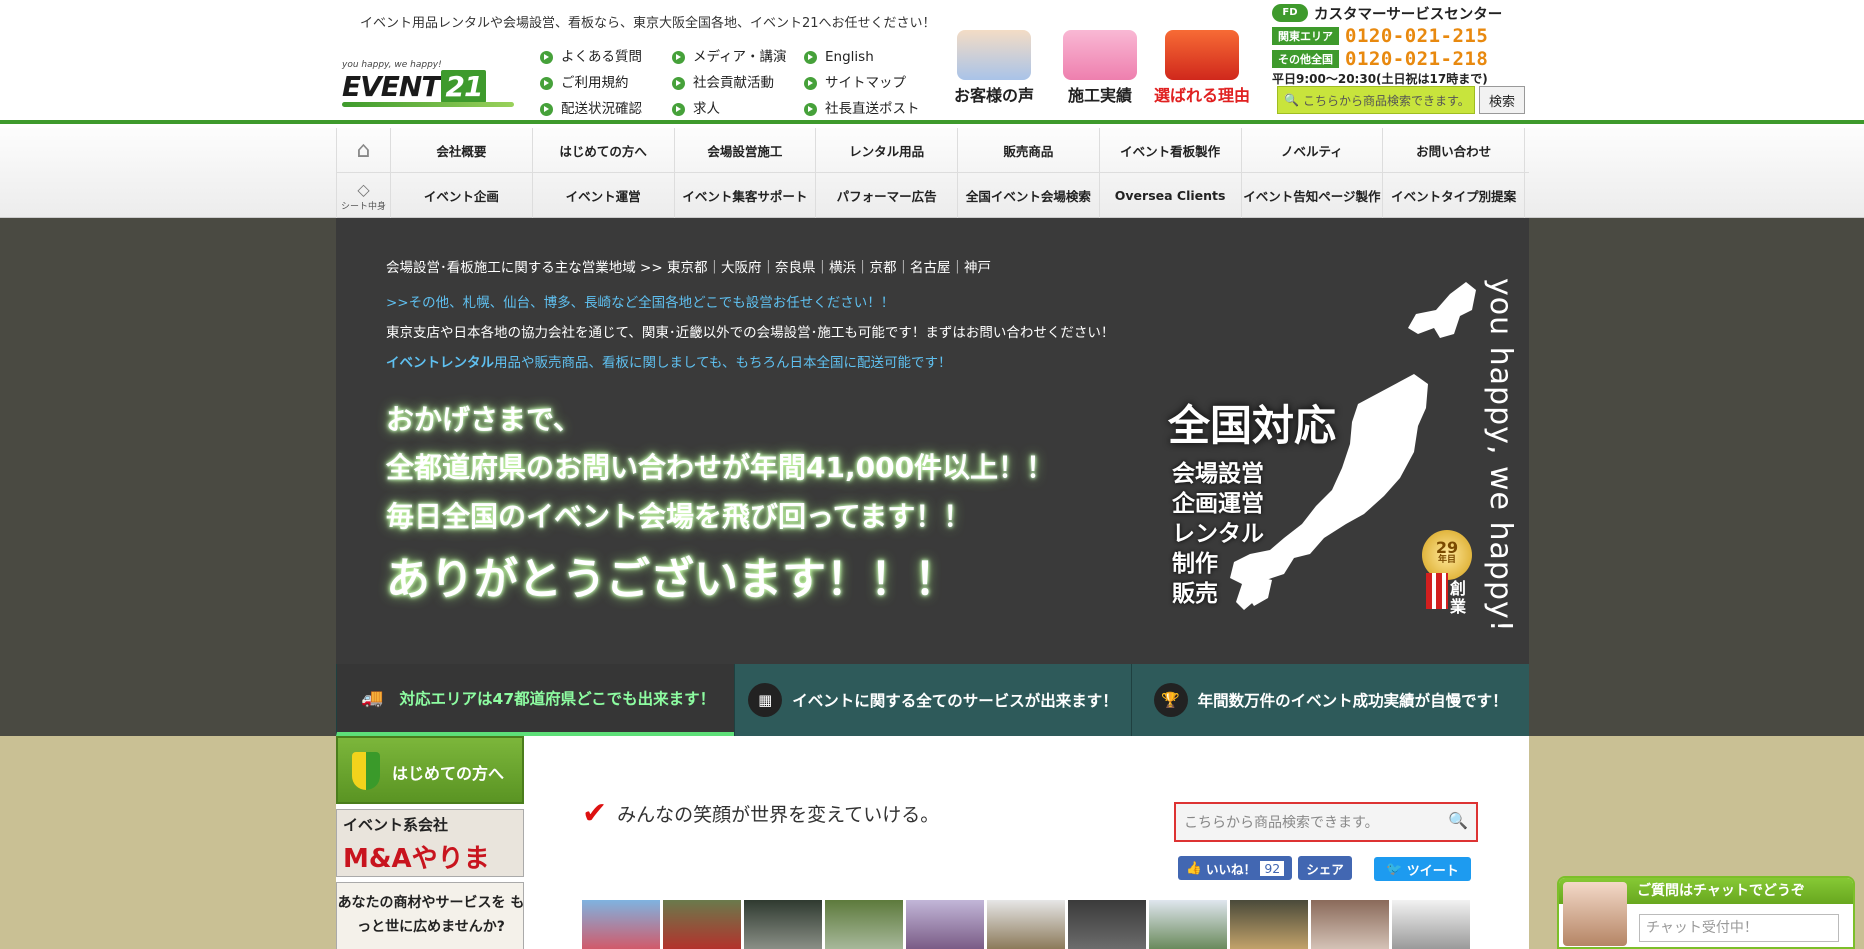 The width and height of the screenshot is (1864, 949). Describe the element at coordinates (1202, 55) in the screenshot. I see `tv-icon` at that location.